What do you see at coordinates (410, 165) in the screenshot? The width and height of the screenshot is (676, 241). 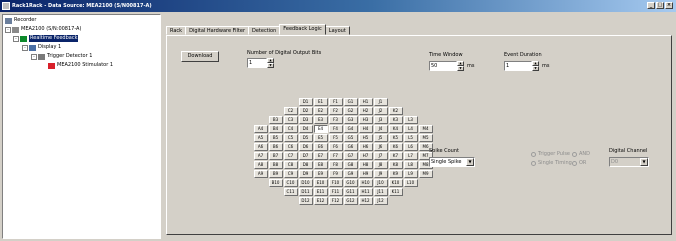 I see `electrode-cell-l8: L8` at bounding box center [410, 165].